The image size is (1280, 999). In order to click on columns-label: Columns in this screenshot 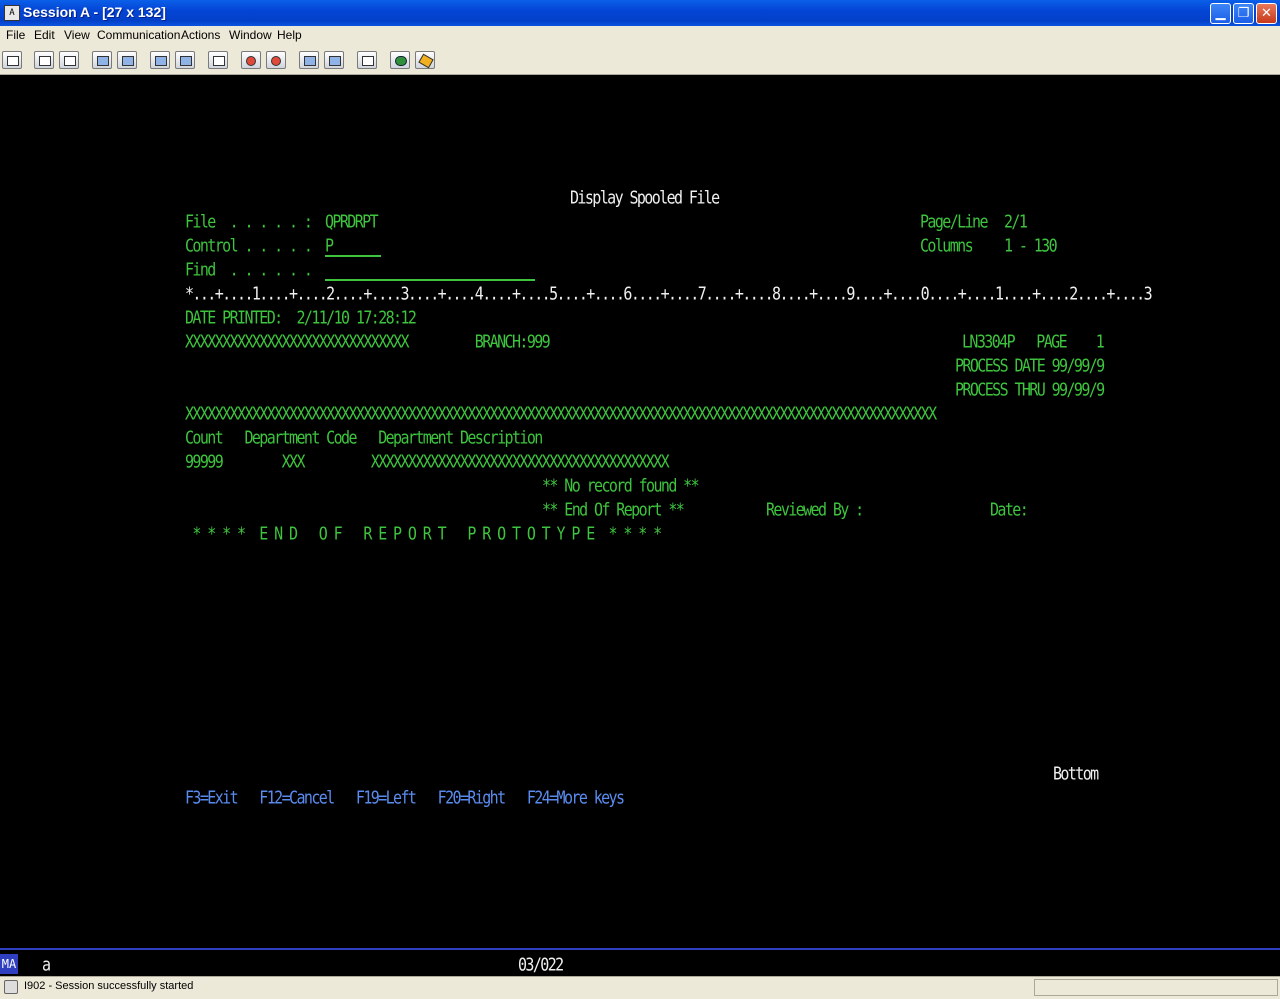, I will do `click(947, 246)`.